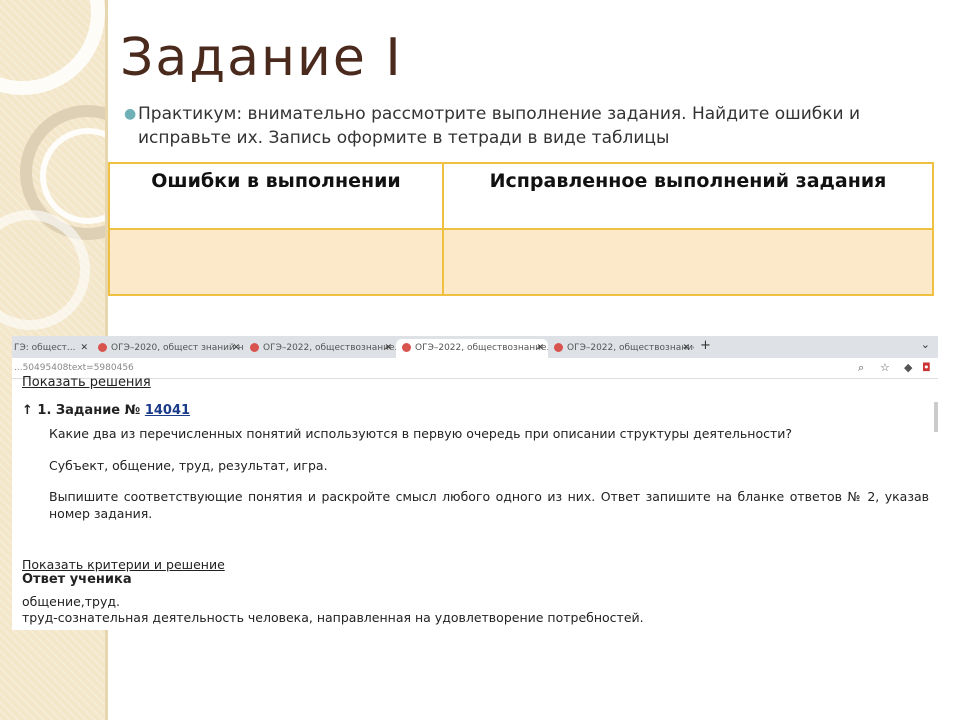  What do you see at coordinates (123, 564) in the screenshot?
I see `criteria-link: Показать критерии и решение` at bounding box center [123, 564].